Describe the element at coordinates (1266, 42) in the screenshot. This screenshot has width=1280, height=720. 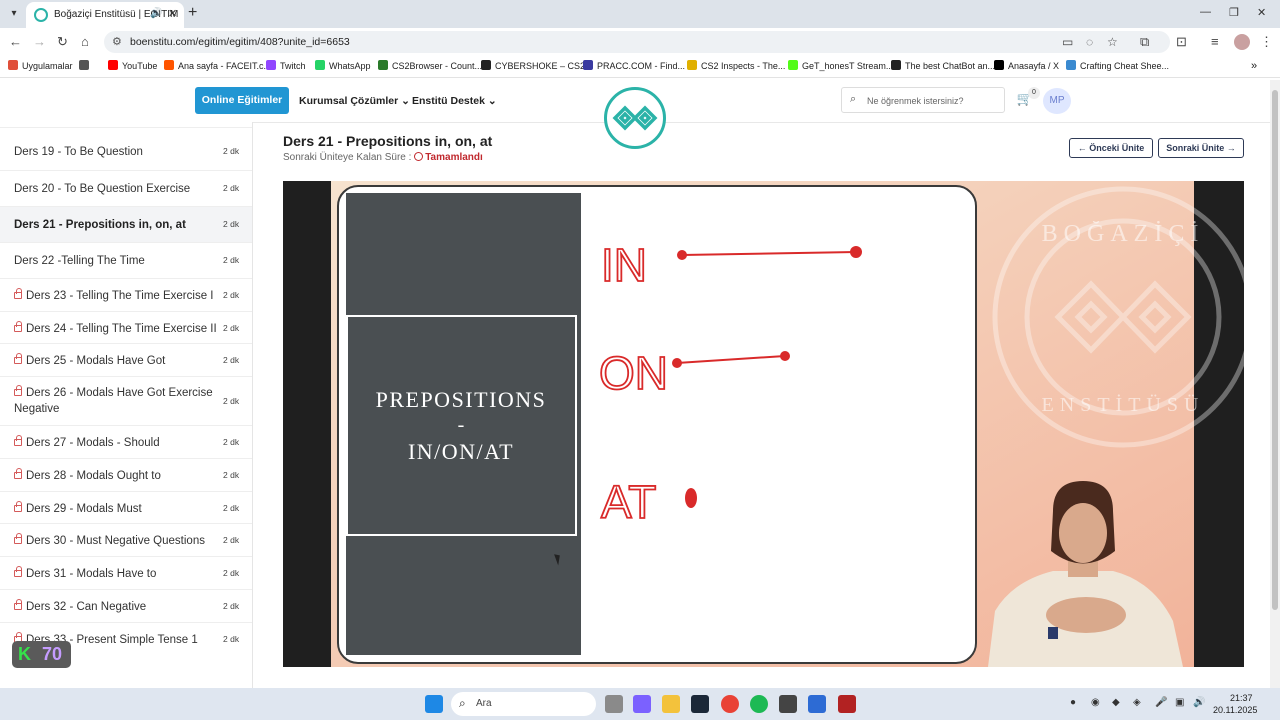
I see `more-menu-icon: ⋮` at that location.